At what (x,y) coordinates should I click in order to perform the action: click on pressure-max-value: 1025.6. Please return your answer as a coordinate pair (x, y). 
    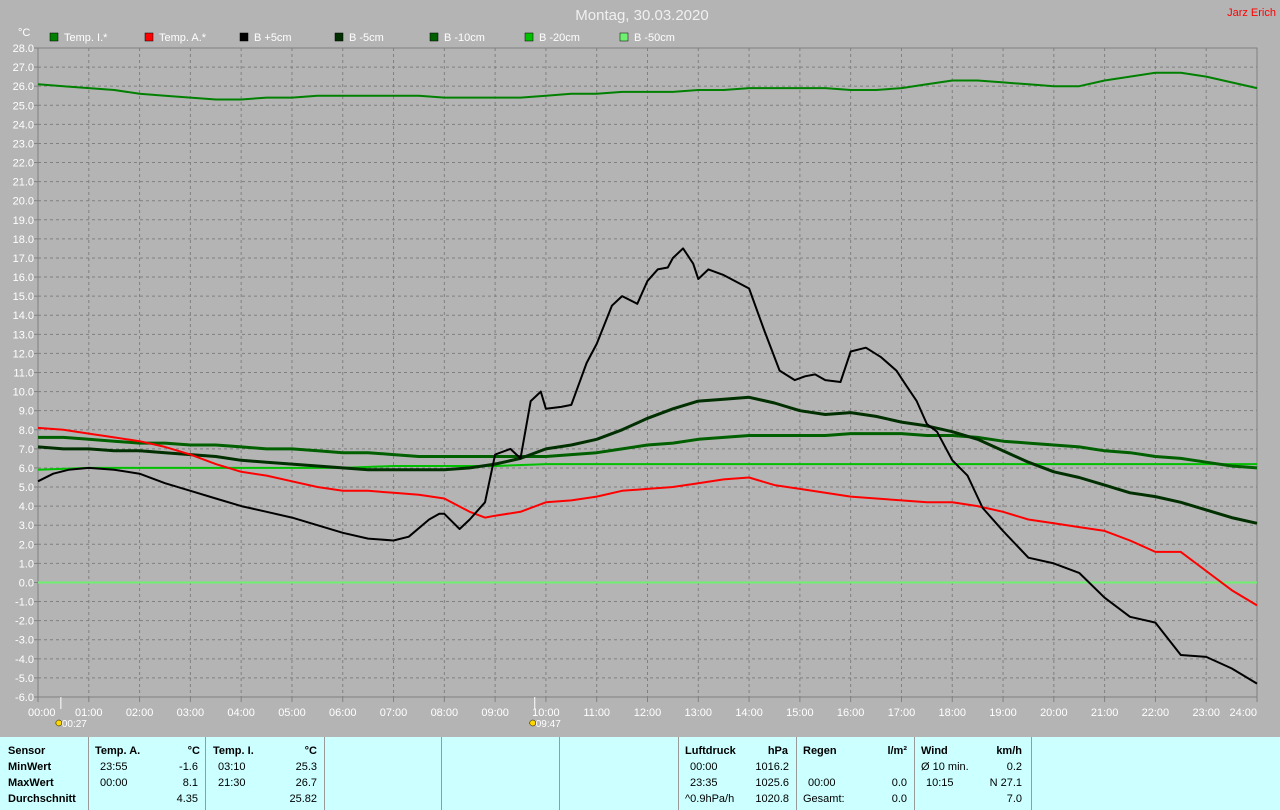
    Looking at the image, I should click on (772, 783).